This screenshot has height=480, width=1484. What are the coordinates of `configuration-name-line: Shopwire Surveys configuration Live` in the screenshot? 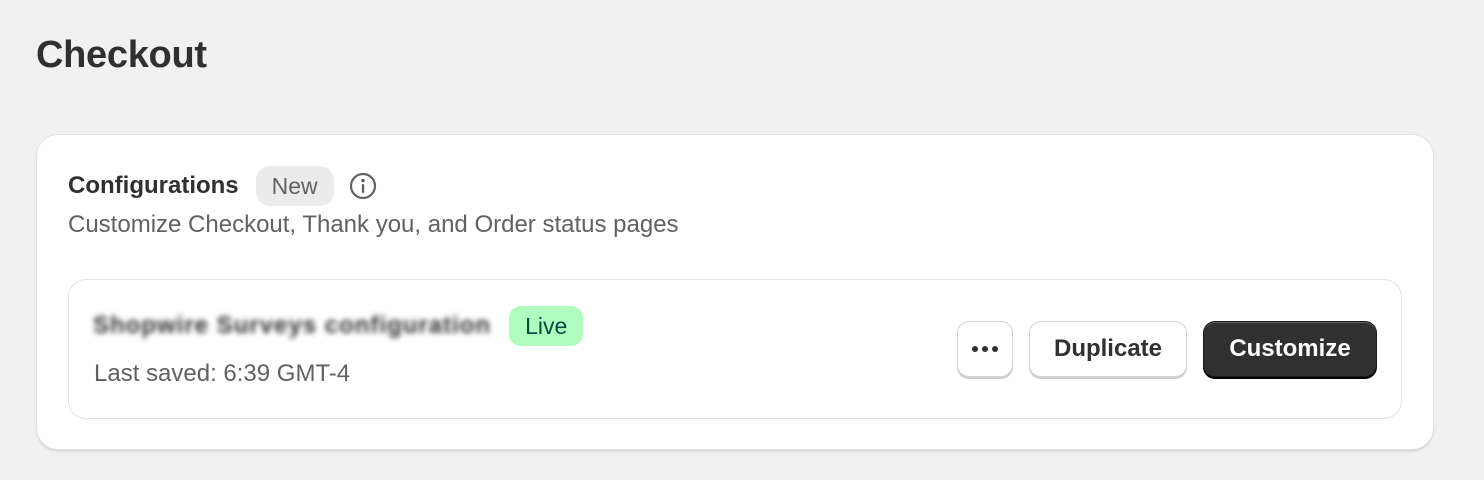 It's located at (336, 326).